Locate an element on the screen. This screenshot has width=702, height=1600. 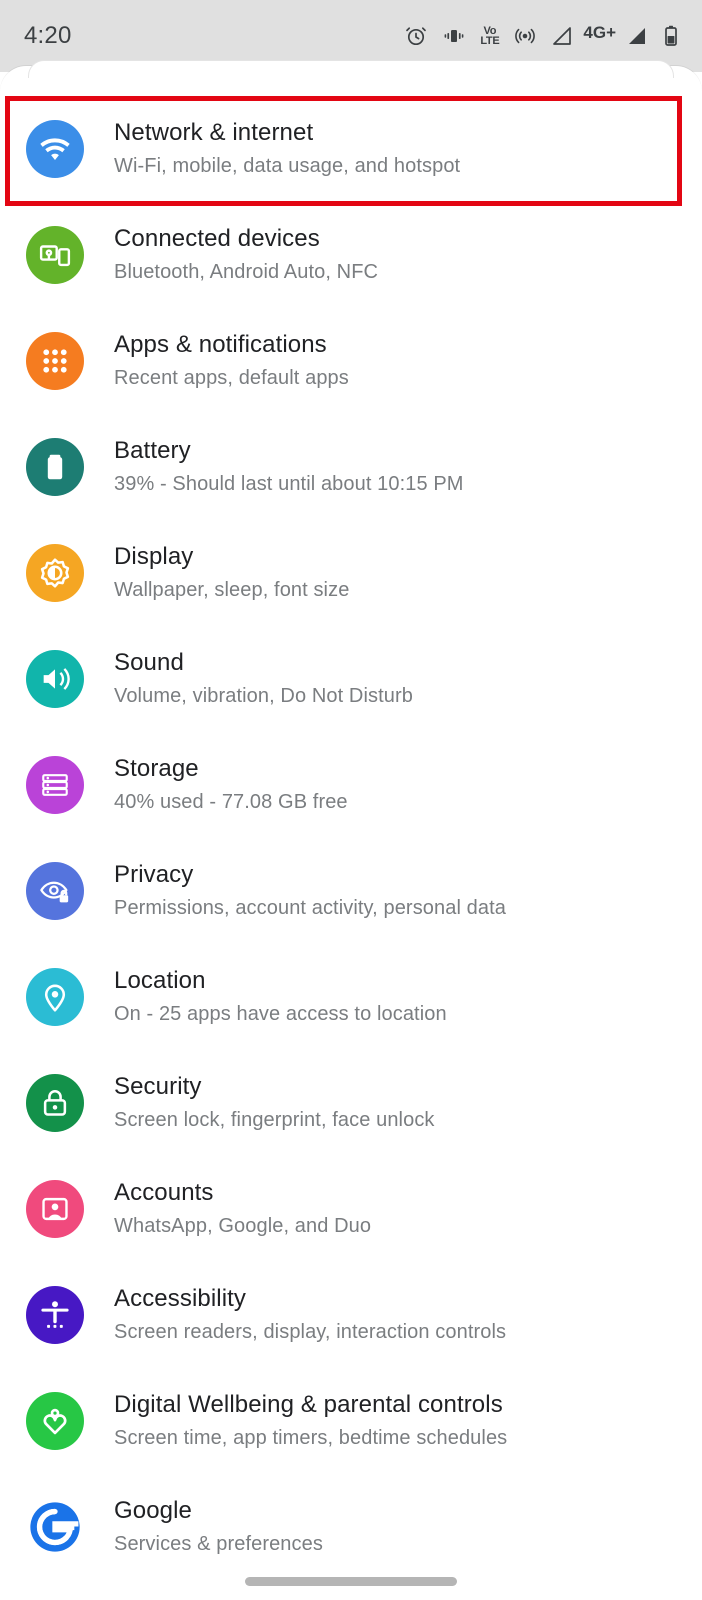
row-subtitle: Bluetooth, Android Auto, NFC is located at coordinates (246, 271).